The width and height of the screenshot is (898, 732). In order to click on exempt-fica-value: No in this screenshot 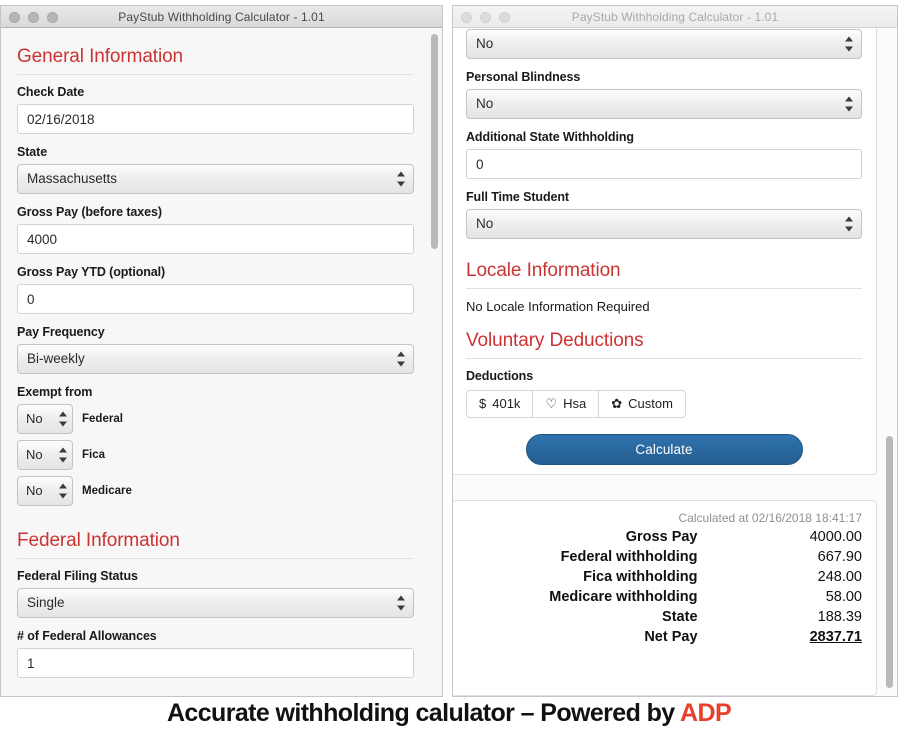, I will do `click(34, 454)`.